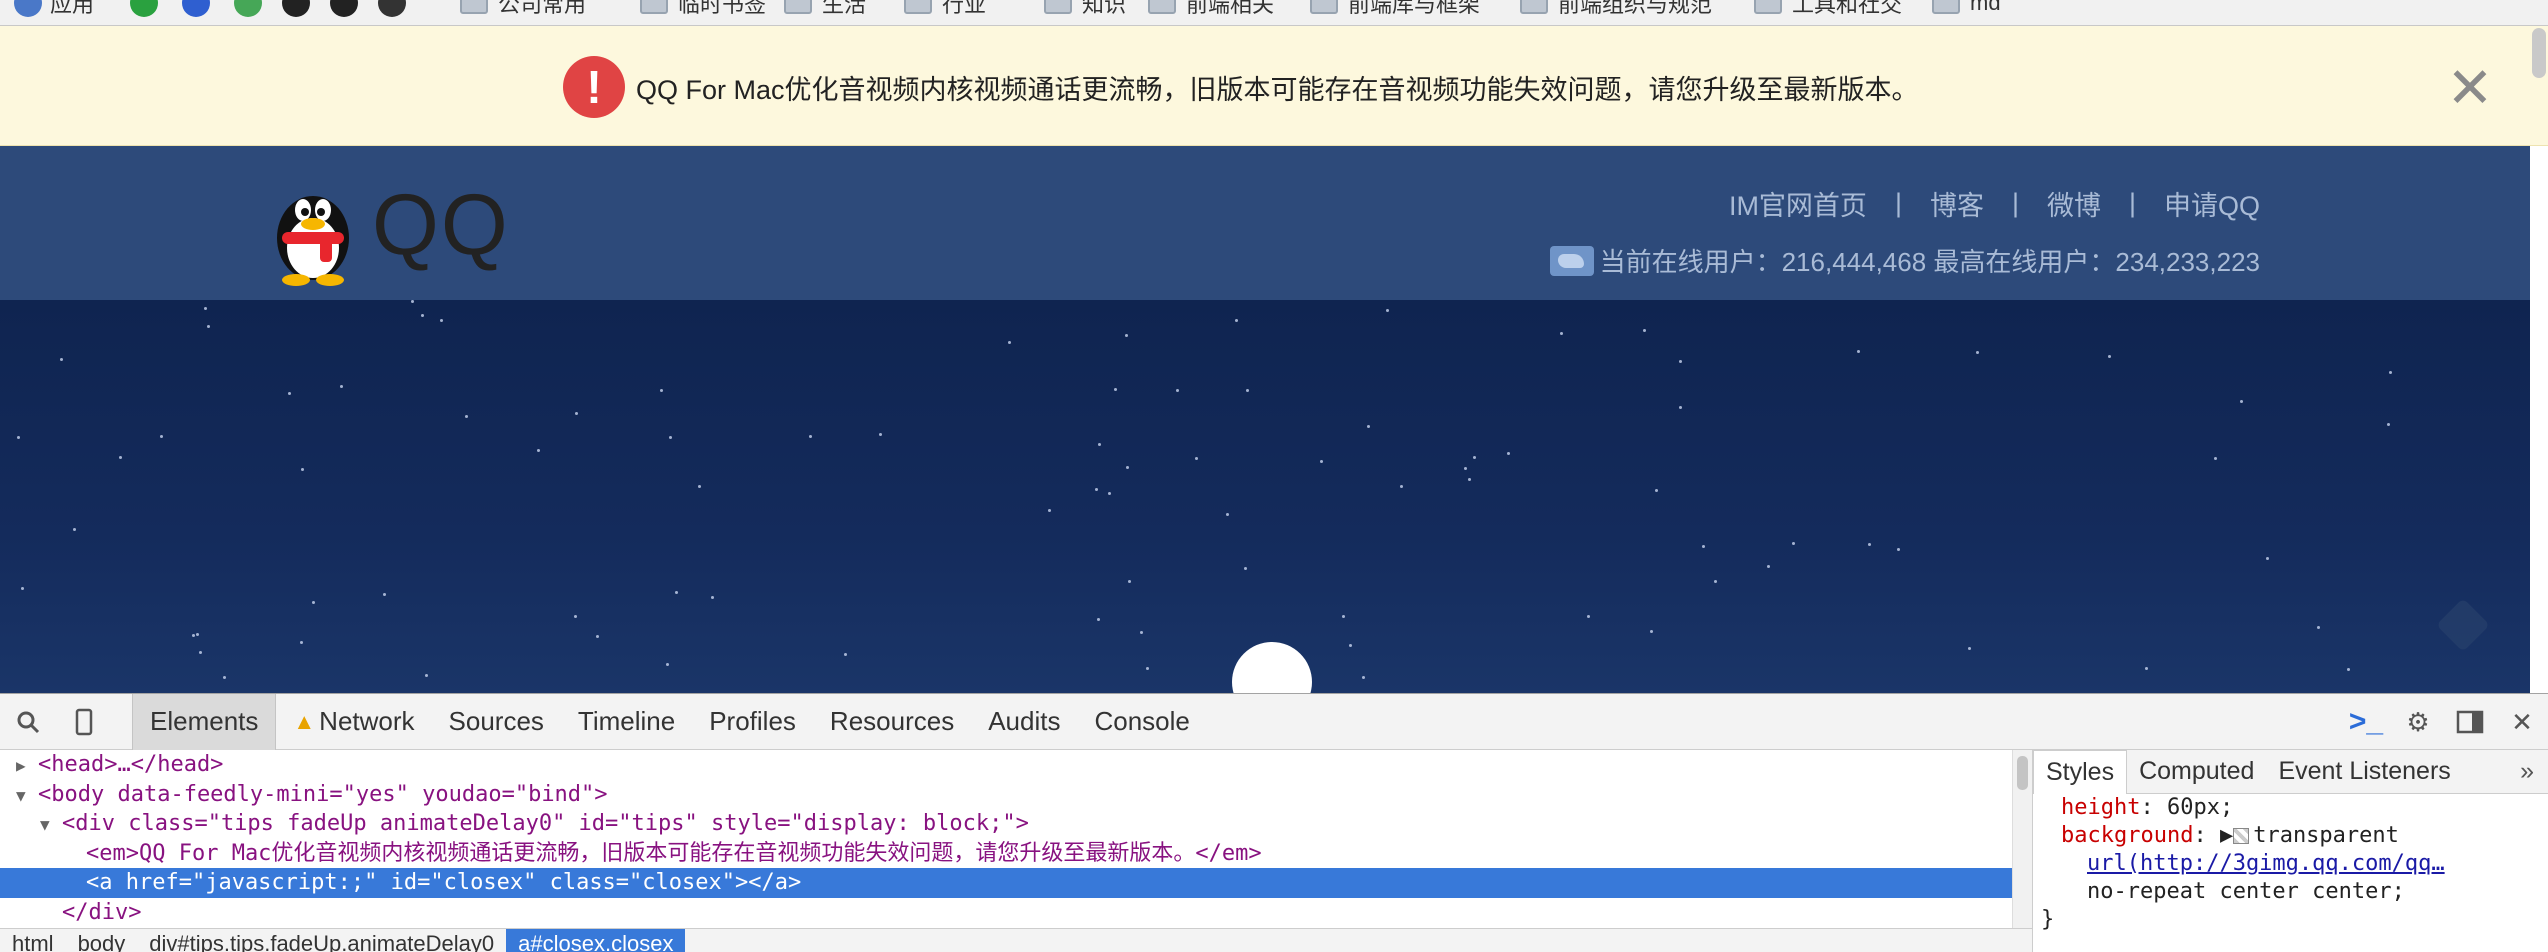 The height and width of the screenshot is (952, 2548). I want to click on green-check-icon, so click(144, 8).